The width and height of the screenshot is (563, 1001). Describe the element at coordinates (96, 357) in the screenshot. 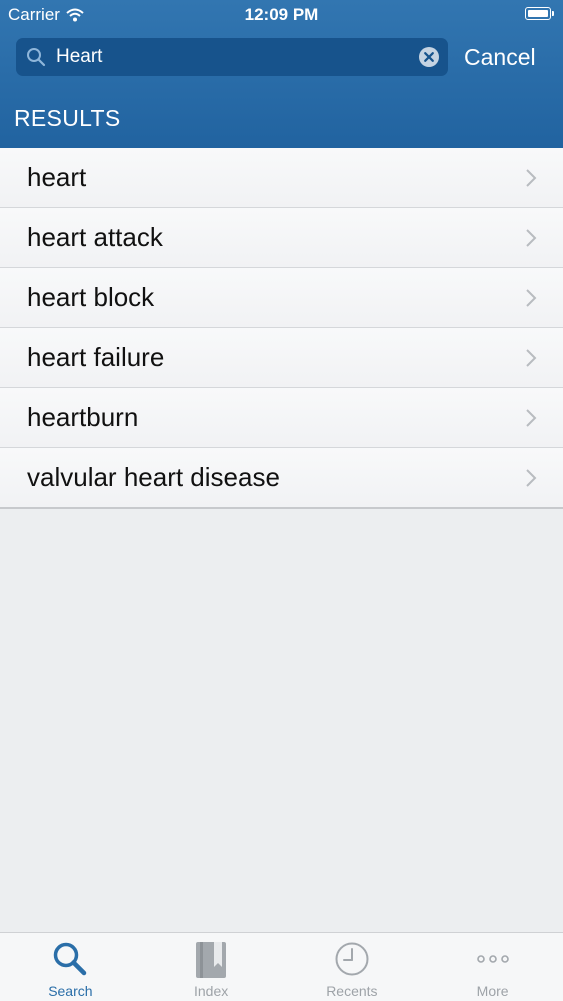

I see `list-item-label: heart failure` at that location.